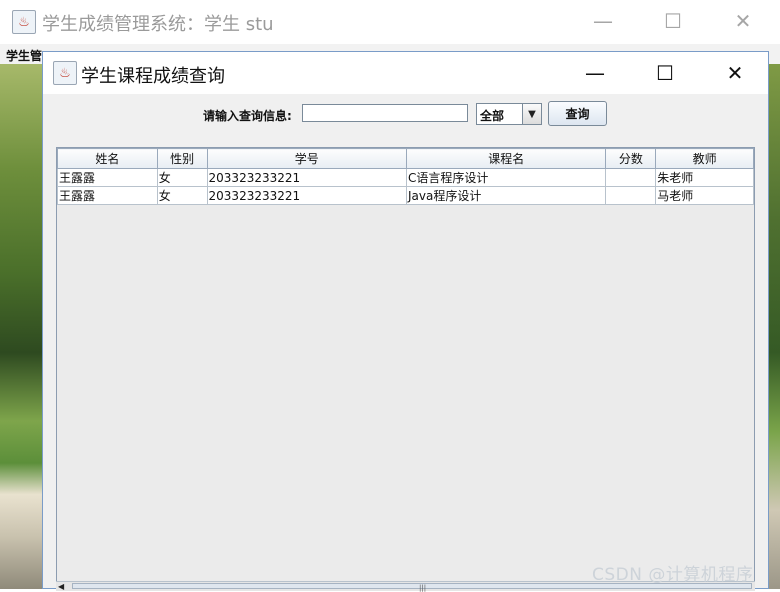 This screenshot has width=780, height=592. I want to click on table-row: 王露露 女 203323233221 C语言程序设计 朱老师, so click(405, 177).